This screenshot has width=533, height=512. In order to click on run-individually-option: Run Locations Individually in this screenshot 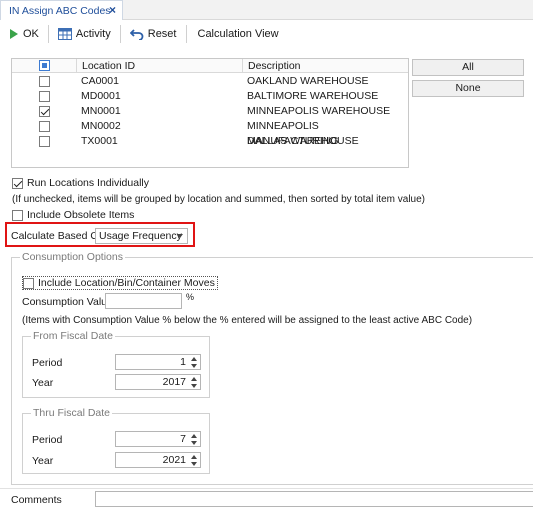, I will do `click(80, 183)`.